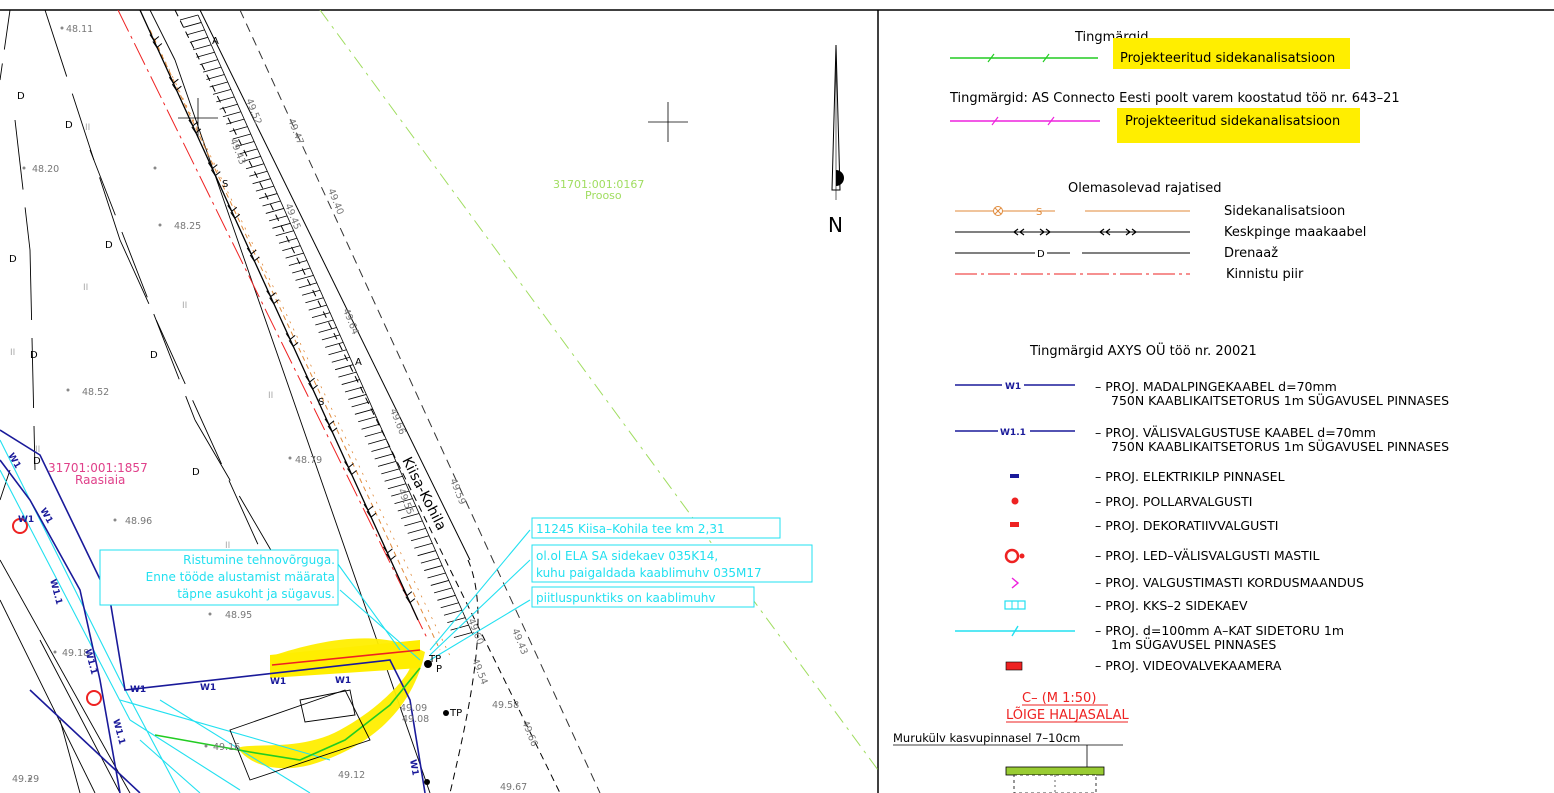  What do you see at coordinates (1219, 630) in the screenshot?
I see `svg-text:– PROJ. d=100mm A–KAT SIDETORU: – PROJ. d=100mm A–KAT SIDETORU 1m` at bounding box center [1219, 630].